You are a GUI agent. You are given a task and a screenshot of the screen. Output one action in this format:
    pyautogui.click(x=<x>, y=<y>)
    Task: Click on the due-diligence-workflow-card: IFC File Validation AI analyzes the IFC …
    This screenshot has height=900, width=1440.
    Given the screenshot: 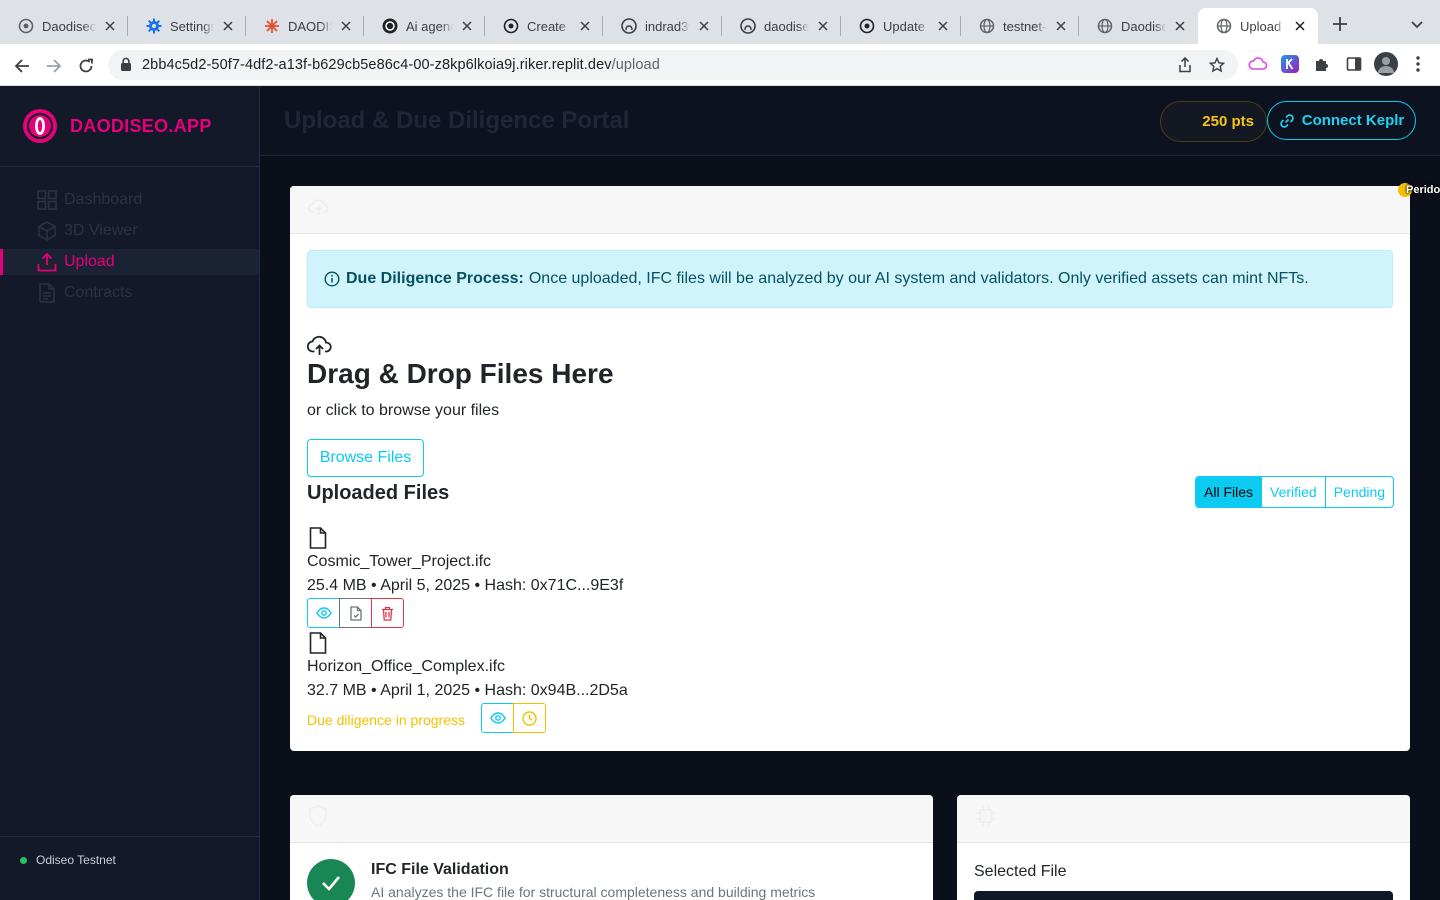 What is the action you would take?
    pyautogui.click(x=611, y=847)
    